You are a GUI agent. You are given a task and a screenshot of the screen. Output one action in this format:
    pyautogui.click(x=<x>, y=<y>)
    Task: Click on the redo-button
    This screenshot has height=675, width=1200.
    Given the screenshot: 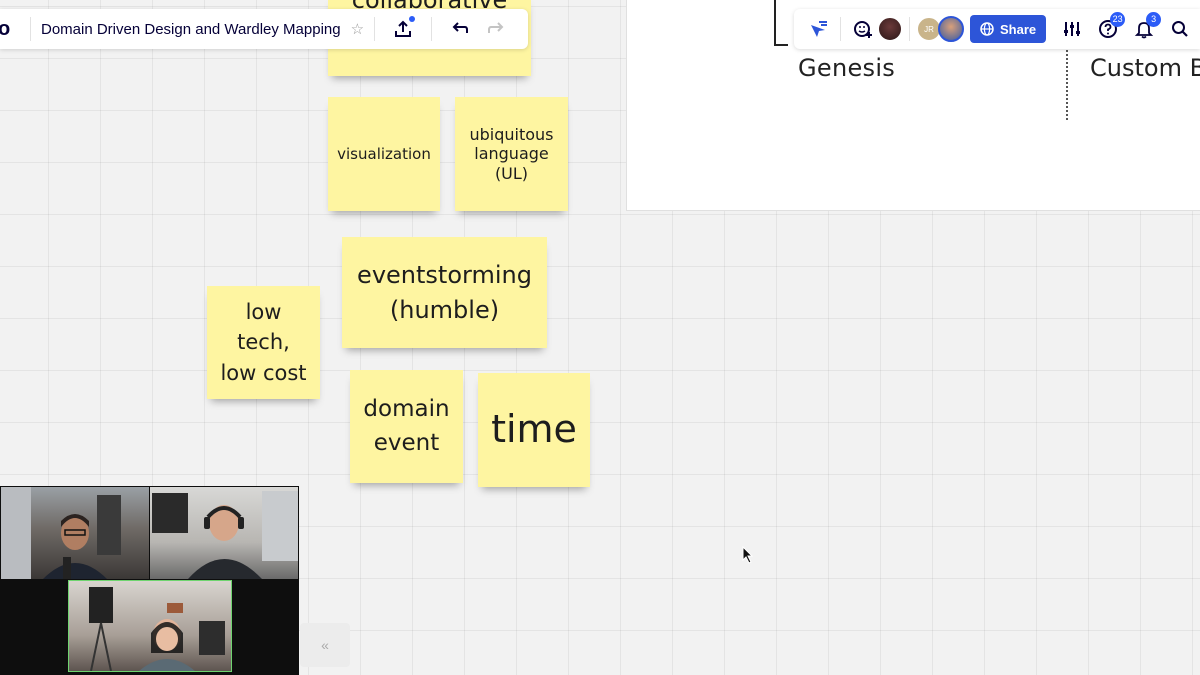 What is the action you would take?
    pyautogui.click(x=496, y=29)
    